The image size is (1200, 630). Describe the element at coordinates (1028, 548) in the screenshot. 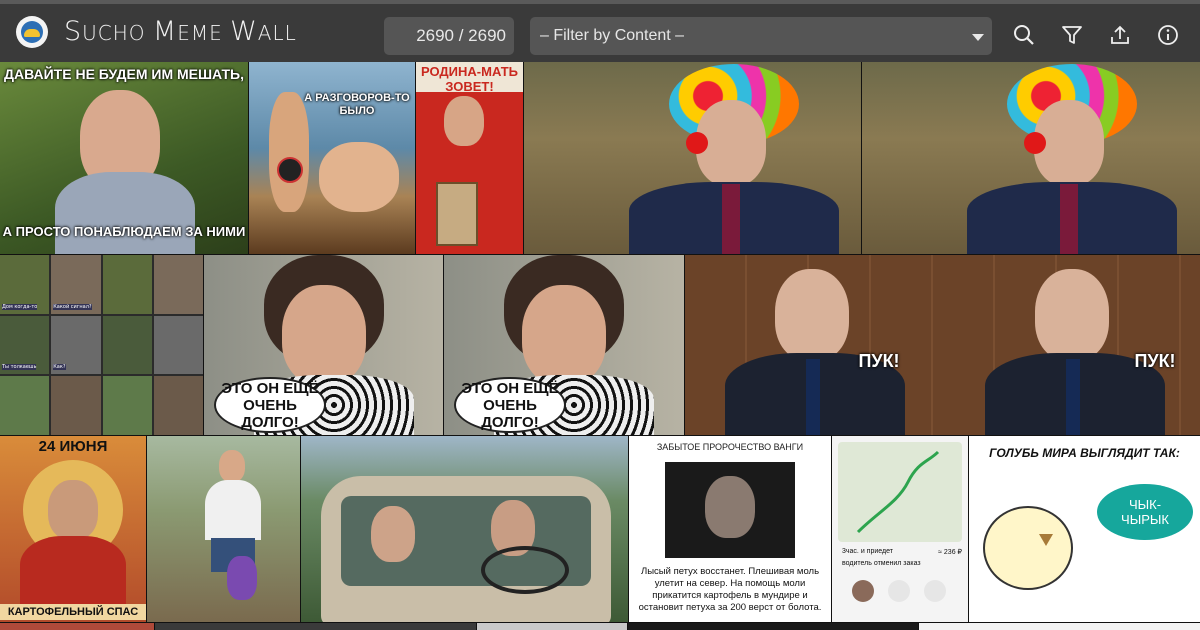

I see `bird-body` at that location.